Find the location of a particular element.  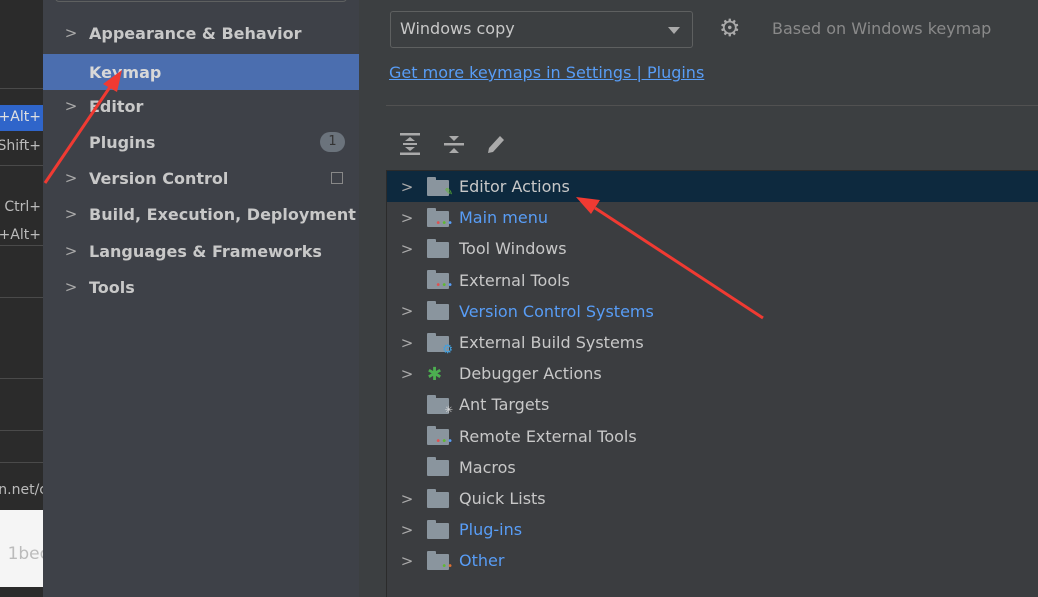

sidebar-item-languages: > Languages & Frameworks is located at coordinates (201, 251).